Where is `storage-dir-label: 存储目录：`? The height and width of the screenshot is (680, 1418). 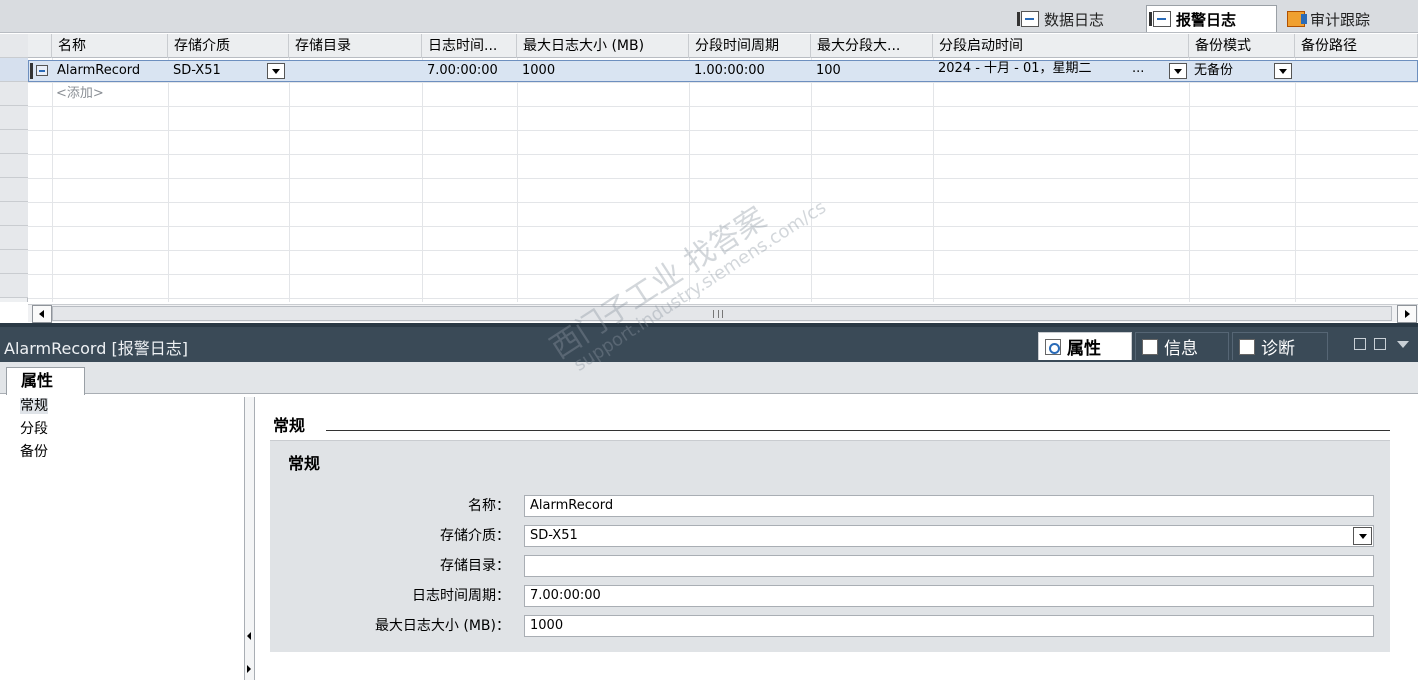 storage-dir-label: 存储目录： is located at coordinates (475, 566).